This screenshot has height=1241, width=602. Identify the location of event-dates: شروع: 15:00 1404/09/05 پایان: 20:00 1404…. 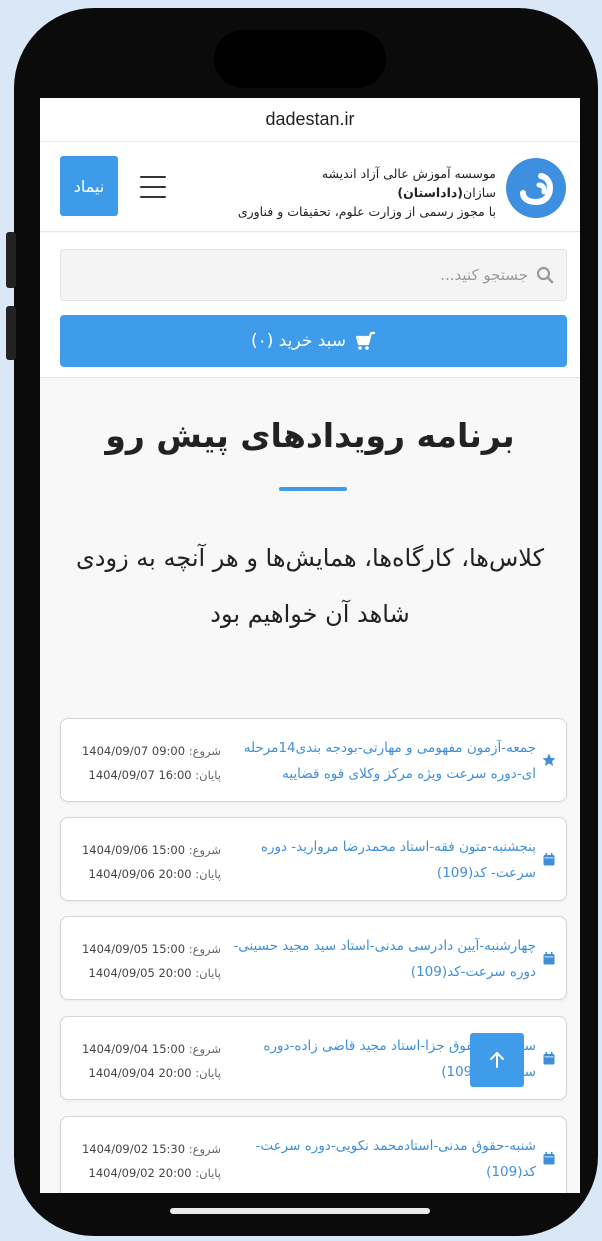
(146, 961).